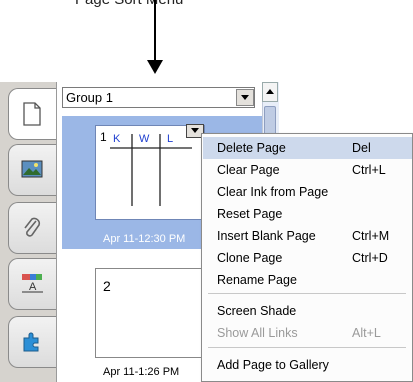 The image size is (413, 382). Describe the element at coordinates (307, 214) in the screenshot. I see `menu-item-reset-page: Reset Page` at that location.